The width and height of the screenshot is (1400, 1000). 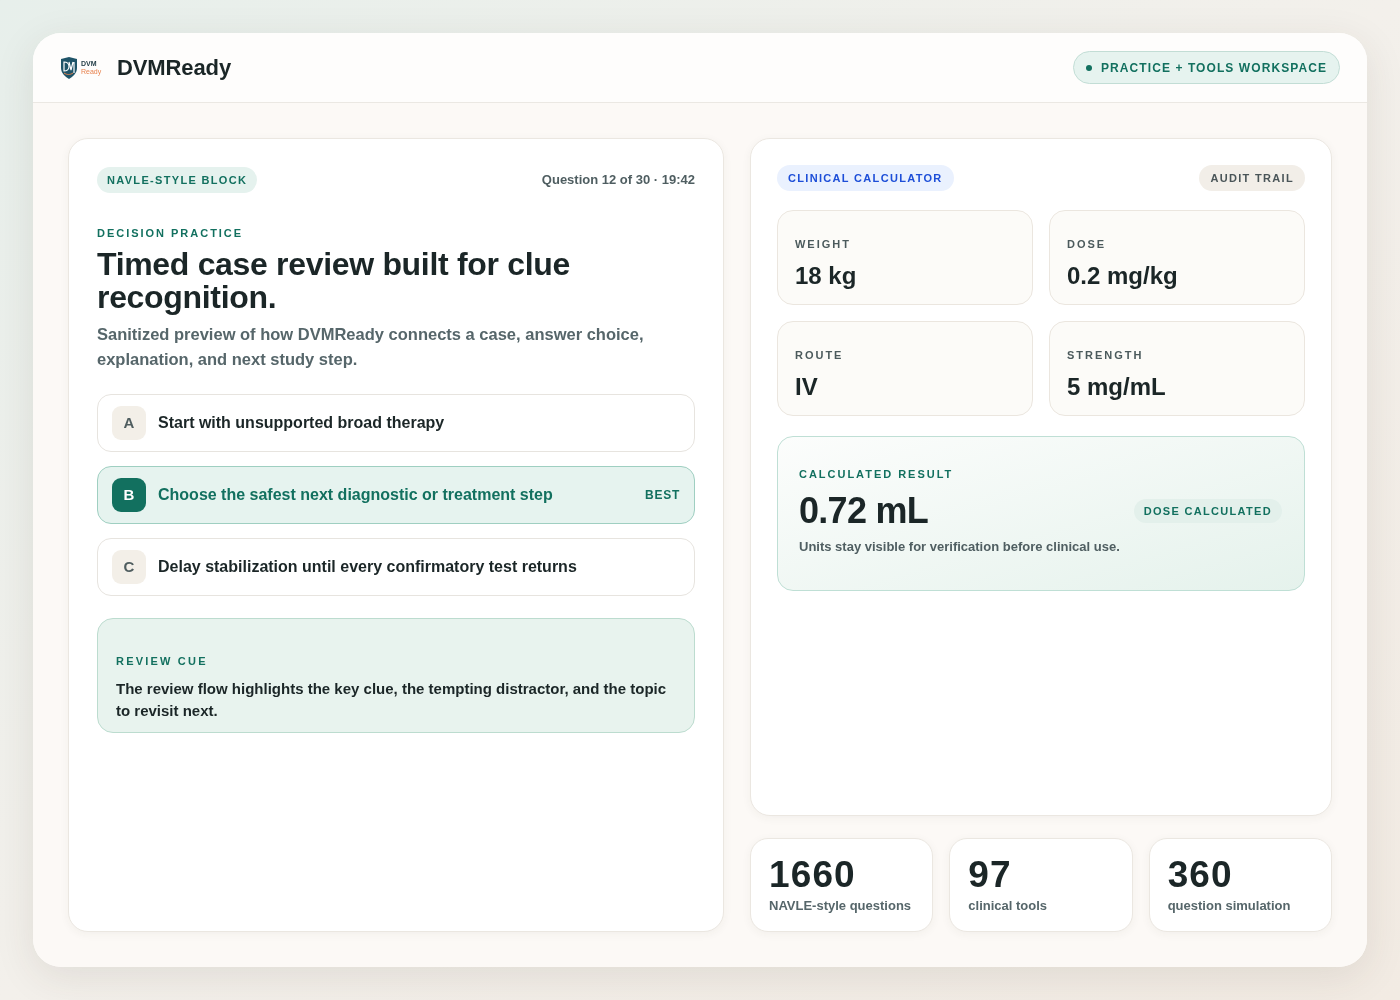 What do you see at coordinates (819, 355) in the screenshot?
I see `field-label: ROUTE` at bounding box center [819, 355].